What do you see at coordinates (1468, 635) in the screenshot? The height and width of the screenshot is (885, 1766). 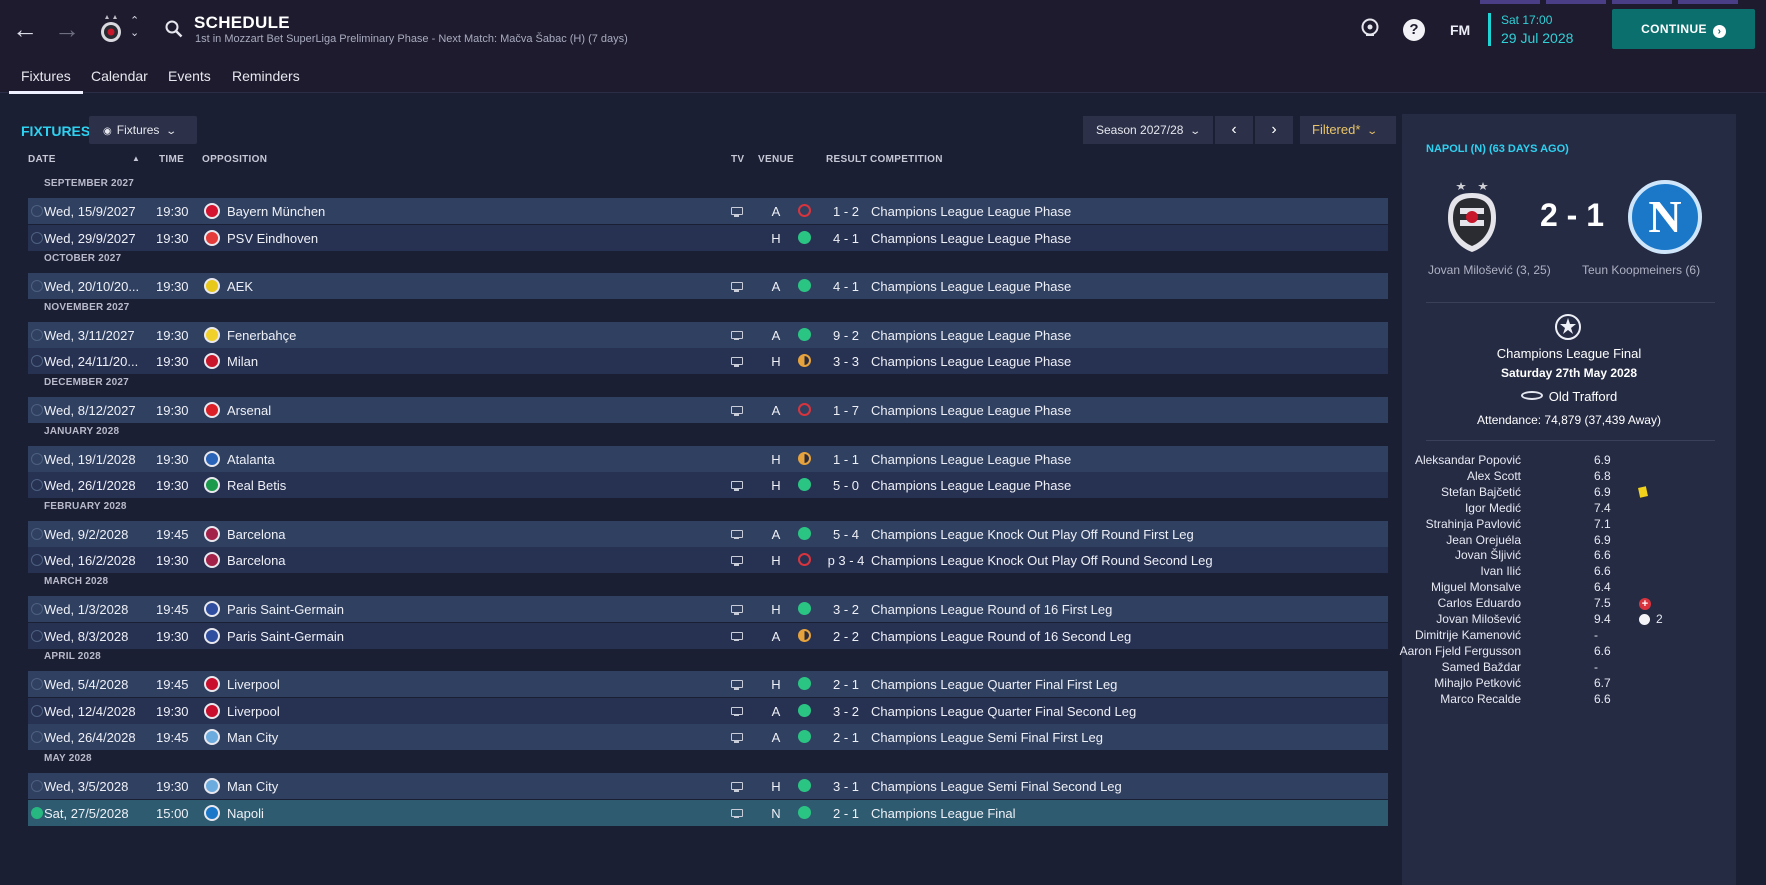 I see `player-name: Dimitrije Kamenović` at bounding box center [1468, 635].